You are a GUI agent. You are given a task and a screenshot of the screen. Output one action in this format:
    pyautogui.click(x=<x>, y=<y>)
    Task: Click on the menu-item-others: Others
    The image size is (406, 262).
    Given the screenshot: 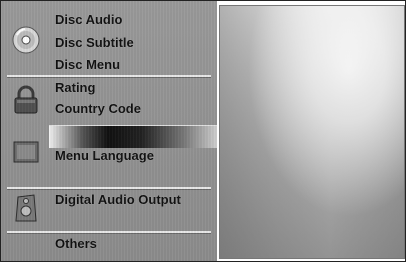 What is the action you would take?
    pyautogui.click(x=76, y=244)
    